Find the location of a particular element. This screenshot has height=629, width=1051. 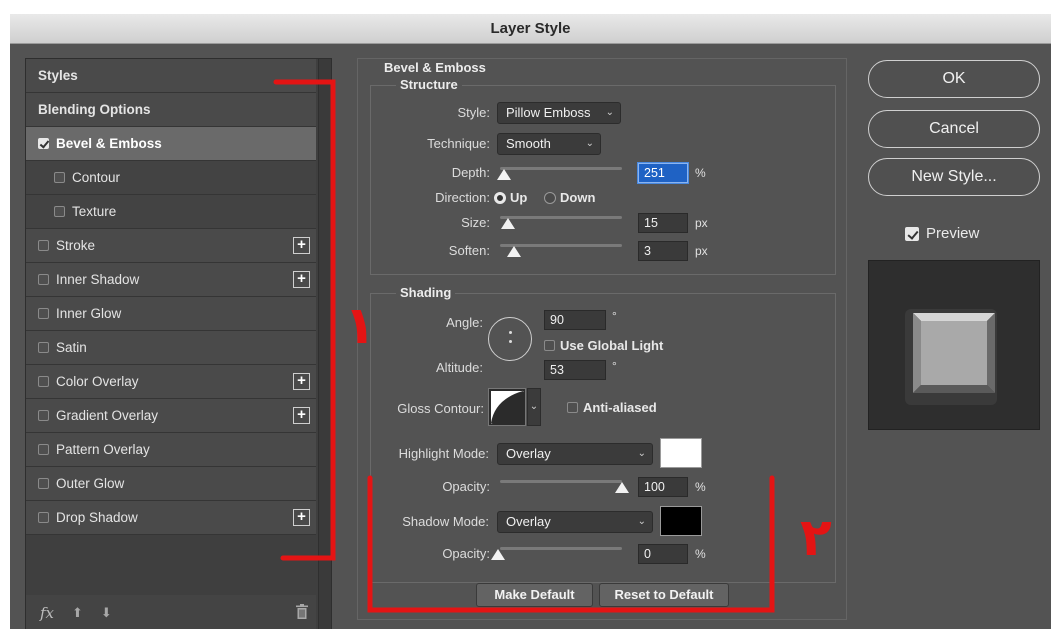

size-slider-thumb is located at coordinates (508, 223).